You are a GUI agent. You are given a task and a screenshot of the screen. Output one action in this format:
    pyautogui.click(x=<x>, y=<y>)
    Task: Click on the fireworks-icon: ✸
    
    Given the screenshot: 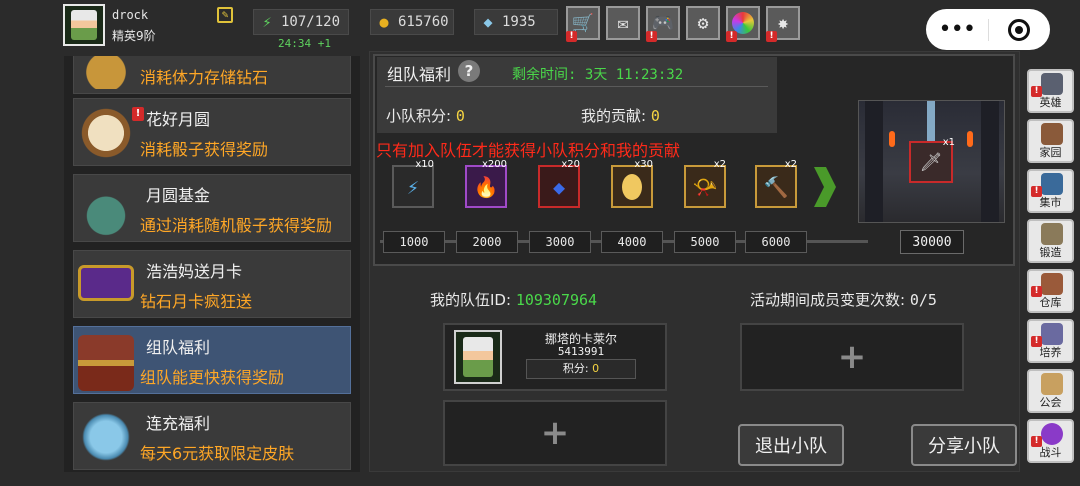 What is the action you would take?
    pyautogui.click(x=783, y=23)
    